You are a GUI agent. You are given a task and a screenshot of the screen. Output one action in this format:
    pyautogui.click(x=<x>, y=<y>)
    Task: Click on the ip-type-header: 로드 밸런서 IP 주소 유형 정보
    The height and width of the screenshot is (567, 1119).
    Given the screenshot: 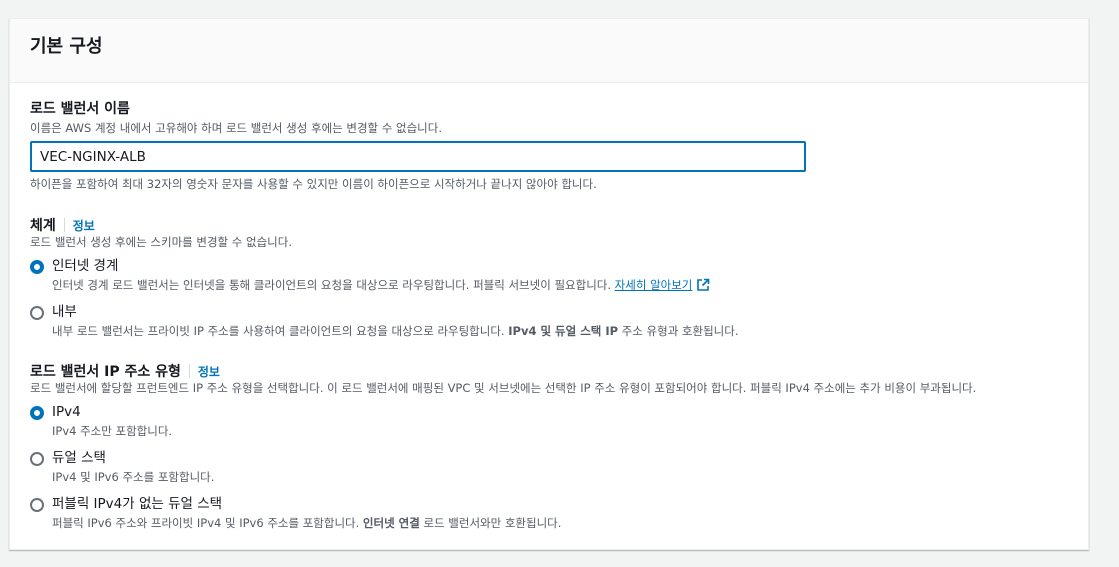 What is the action you would take?
    pyautogui.click(x=125, y=371)
    